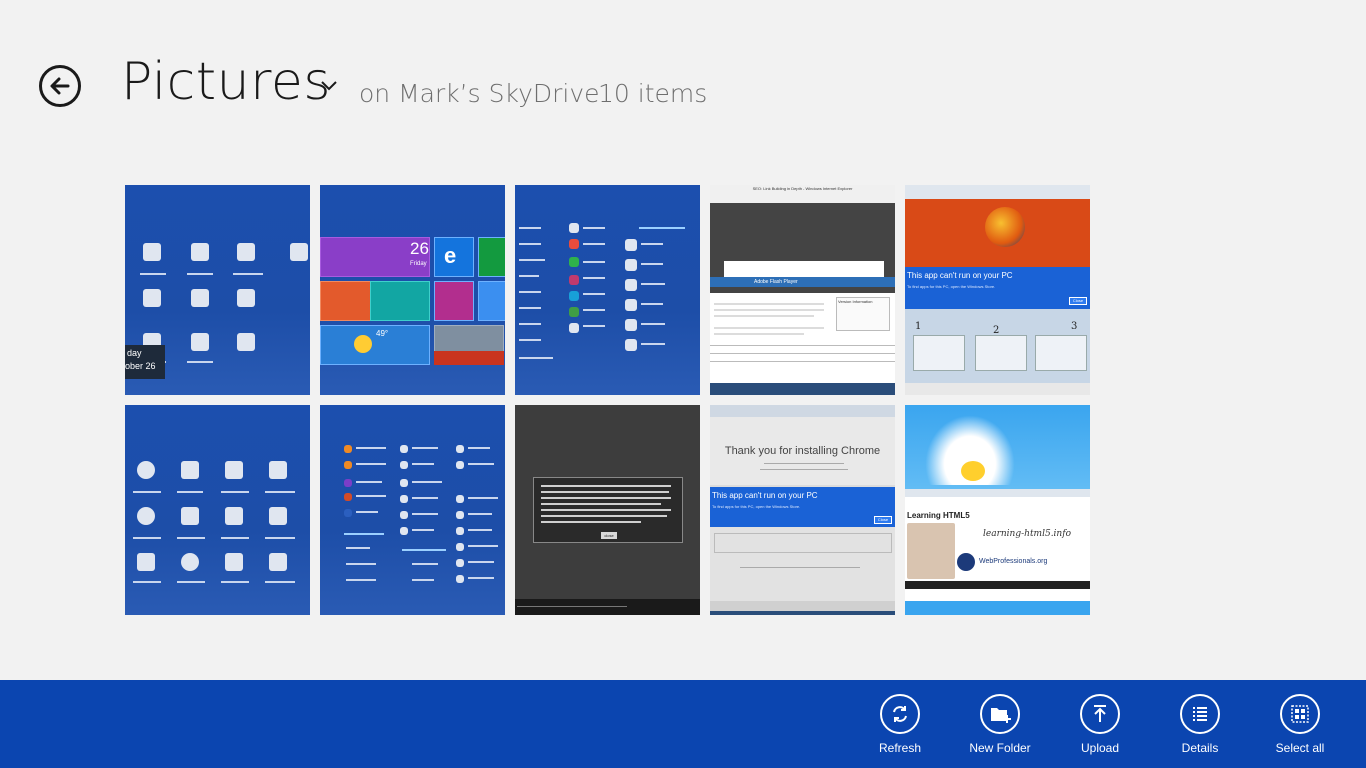 The height and width of the screenshot is (768, 1366). Describe the element at coordinates (1200, 724) in the screenshot. I see `details-button: Details` at that location.